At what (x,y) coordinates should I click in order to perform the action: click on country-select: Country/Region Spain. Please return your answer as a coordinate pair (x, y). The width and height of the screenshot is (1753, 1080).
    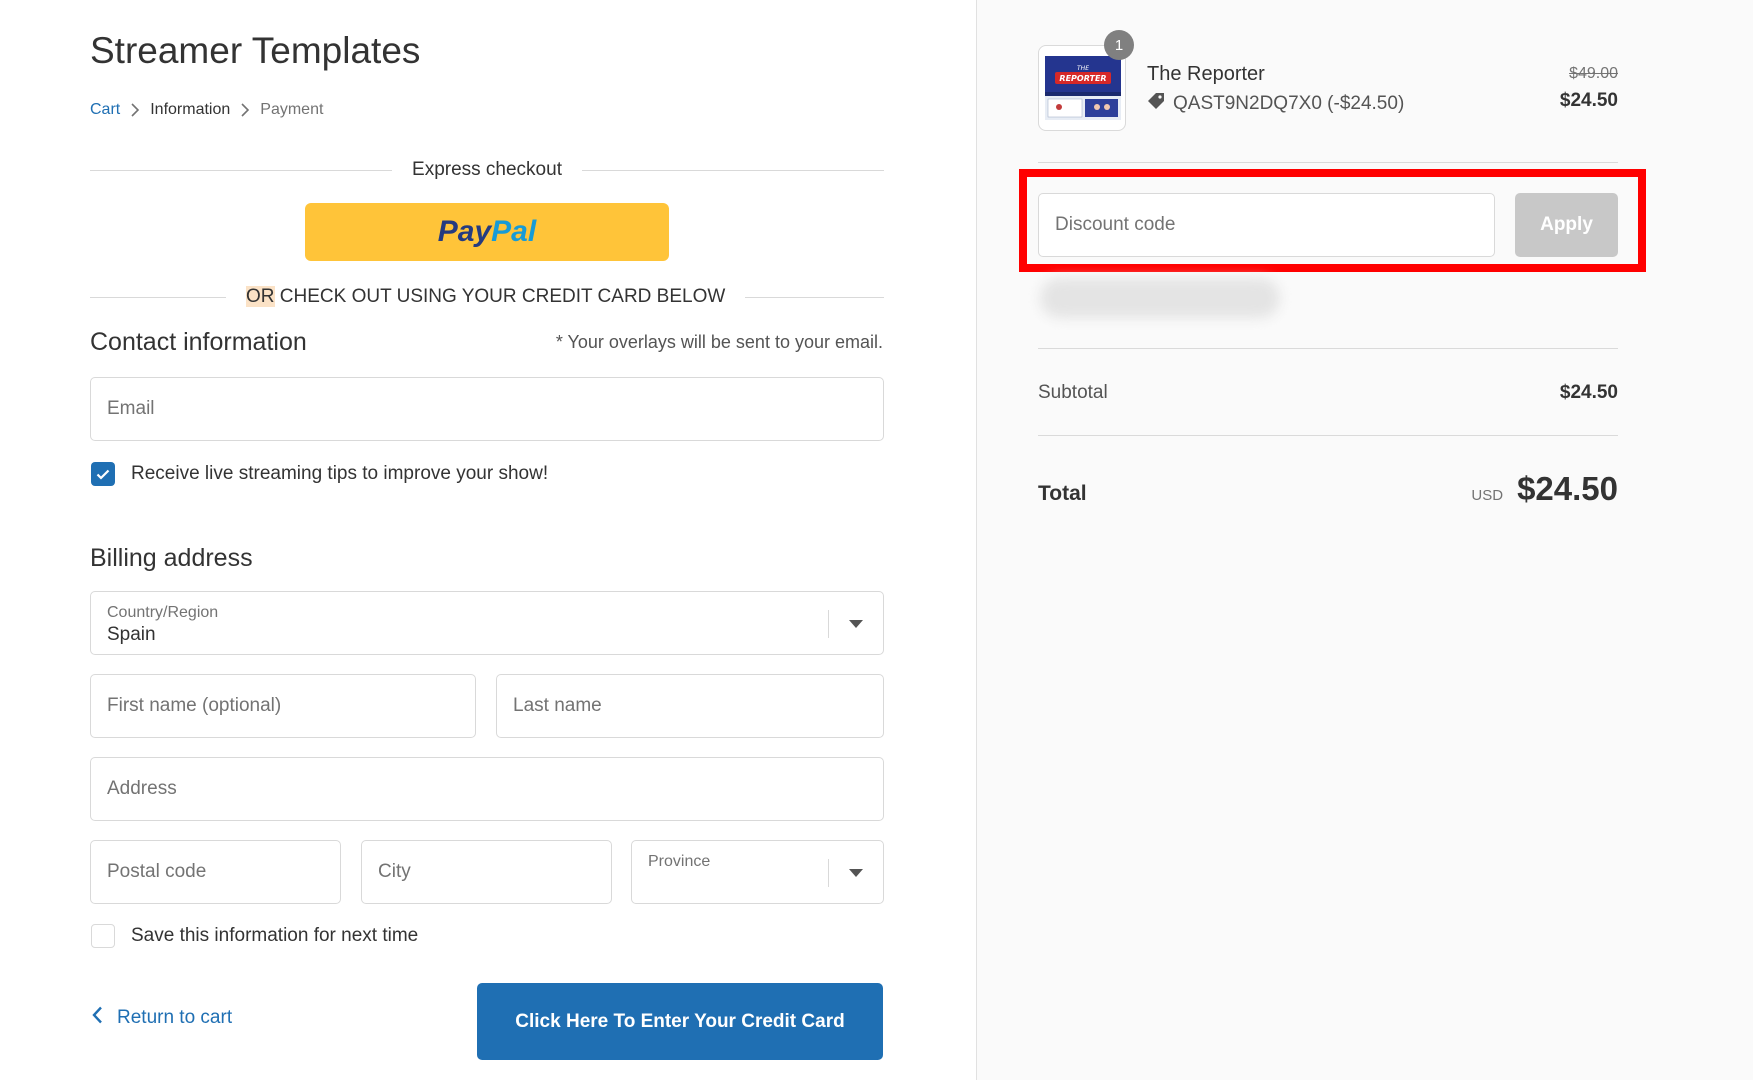
    Looking at the image, I should click on (487, 623).